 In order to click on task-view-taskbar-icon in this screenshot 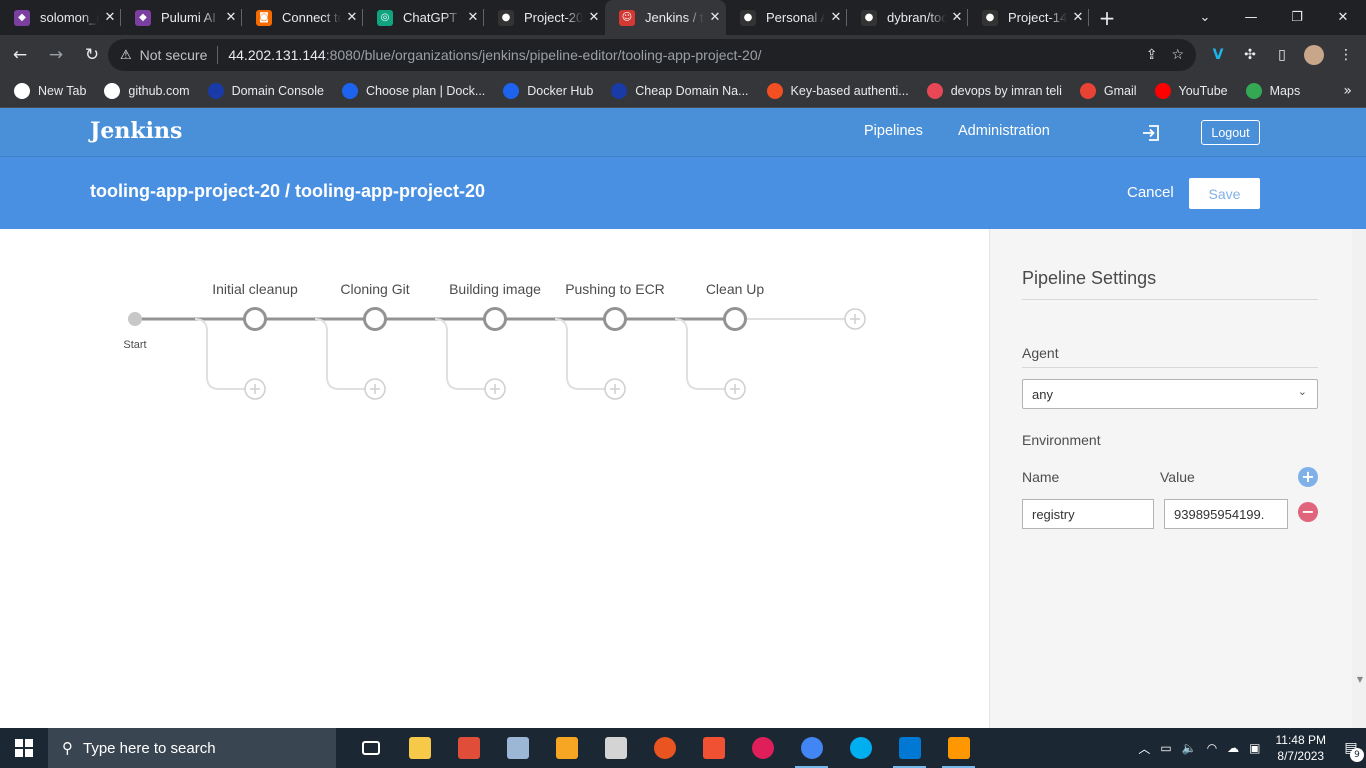, I will do `click(370, 748)`.